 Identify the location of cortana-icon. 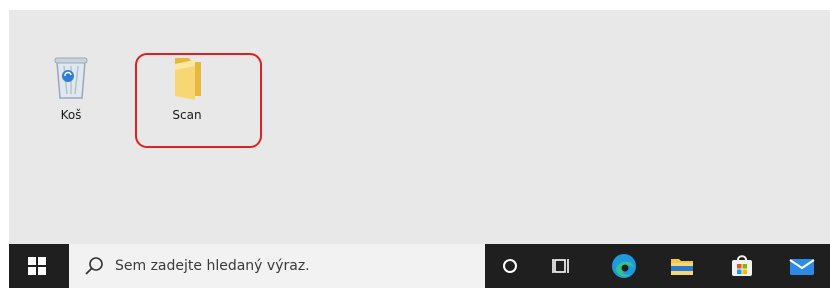
(510, 266).